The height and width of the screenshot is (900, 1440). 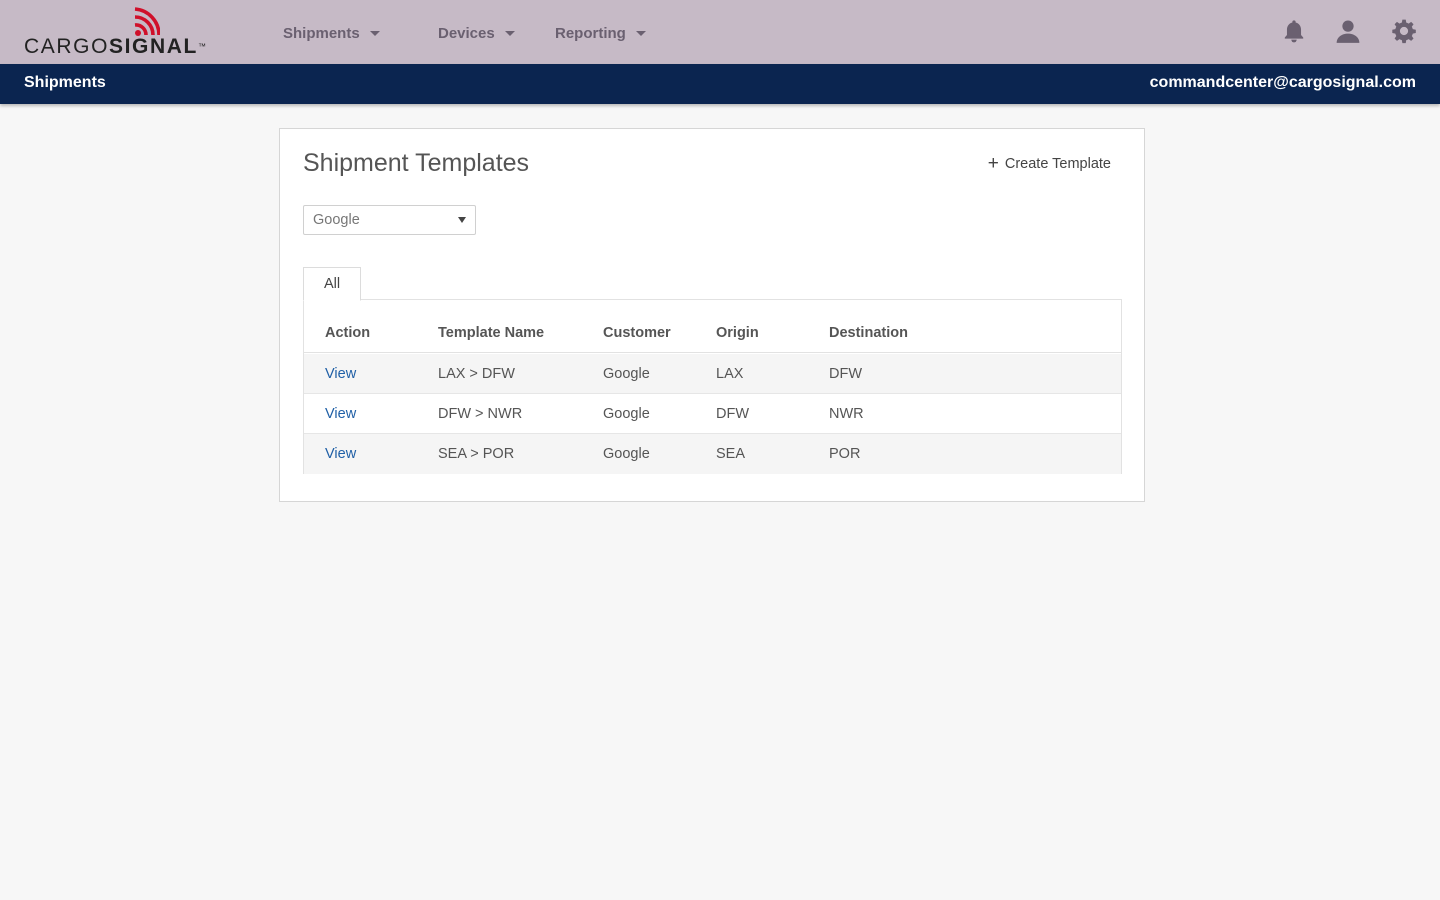 What do you see at coordinates (201, 46) in the screenshot?
I see `logo-trademark: ™` at bounding box center [201, 46].